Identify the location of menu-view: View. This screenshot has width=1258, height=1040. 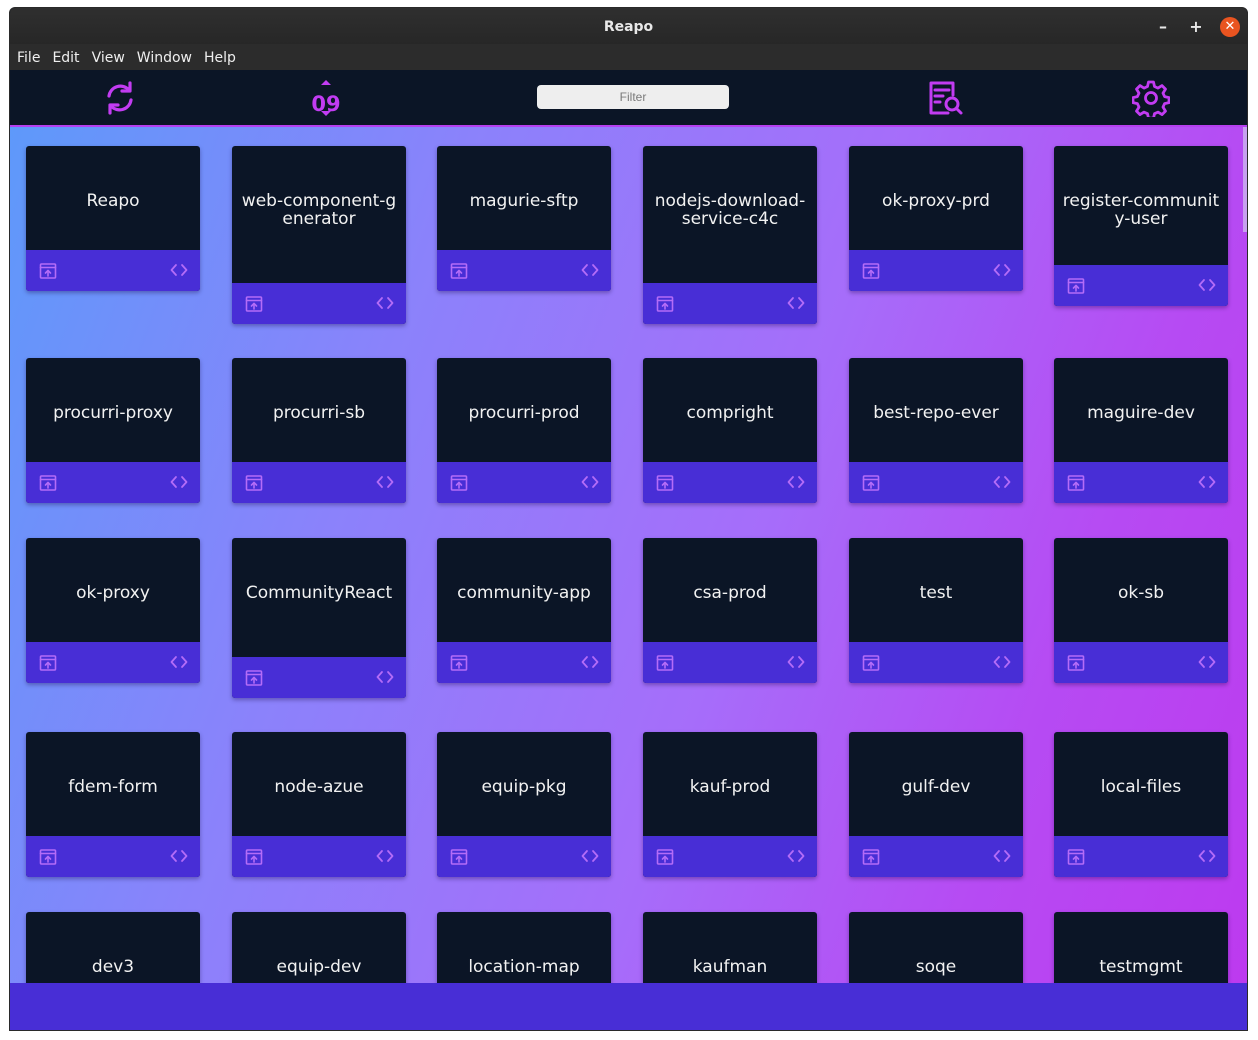
(108, 58).